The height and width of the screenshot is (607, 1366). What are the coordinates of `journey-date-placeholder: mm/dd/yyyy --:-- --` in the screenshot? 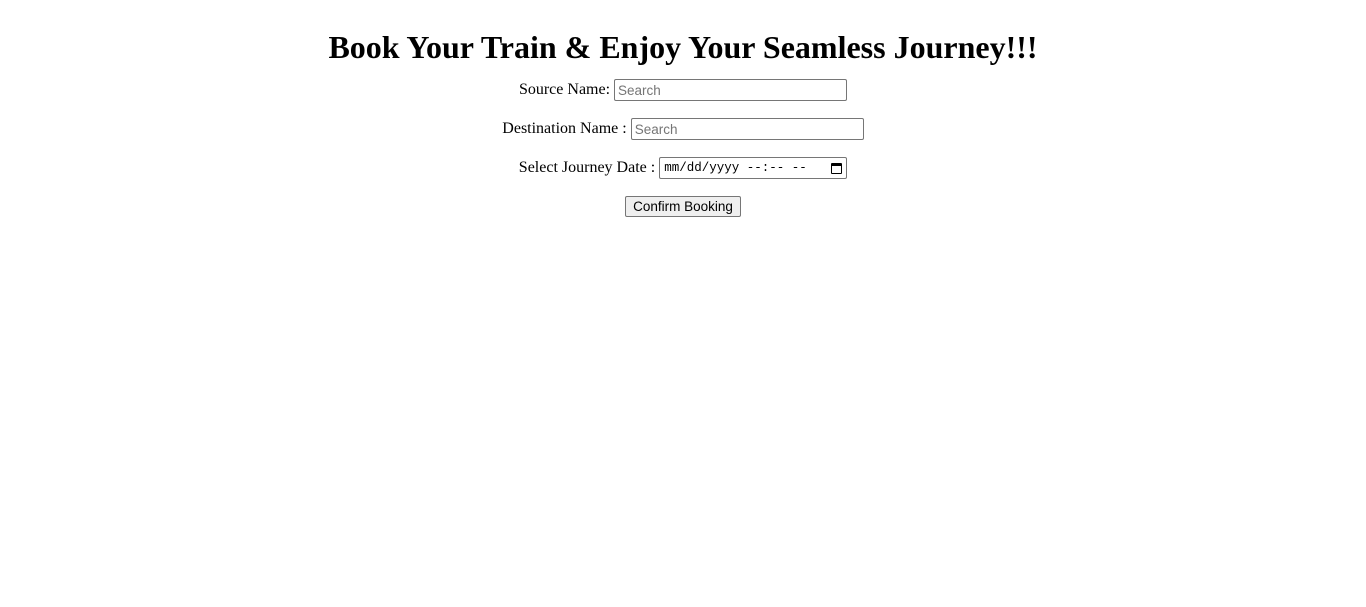 It's located at (735, 168).